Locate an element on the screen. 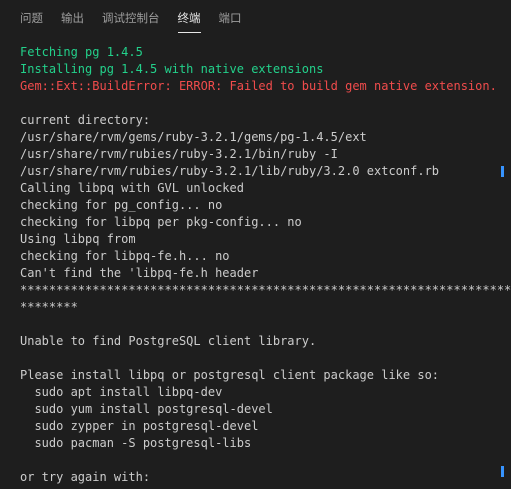 The height and width of the screenshot is (489, 511). tab-debug-console: 调试控制台 is located at coordinates (131, 17).